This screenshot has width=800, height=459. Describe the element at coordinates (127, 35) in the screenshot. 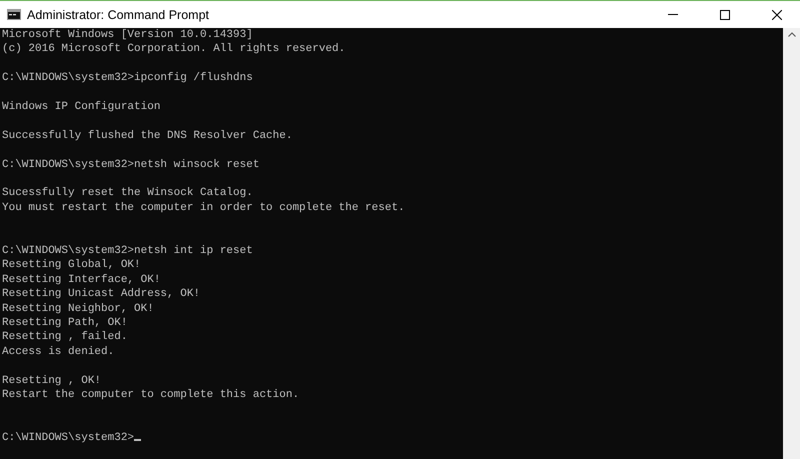

I see `console-line: Microsoft Windows [Version 10.0.14393]` at that location.